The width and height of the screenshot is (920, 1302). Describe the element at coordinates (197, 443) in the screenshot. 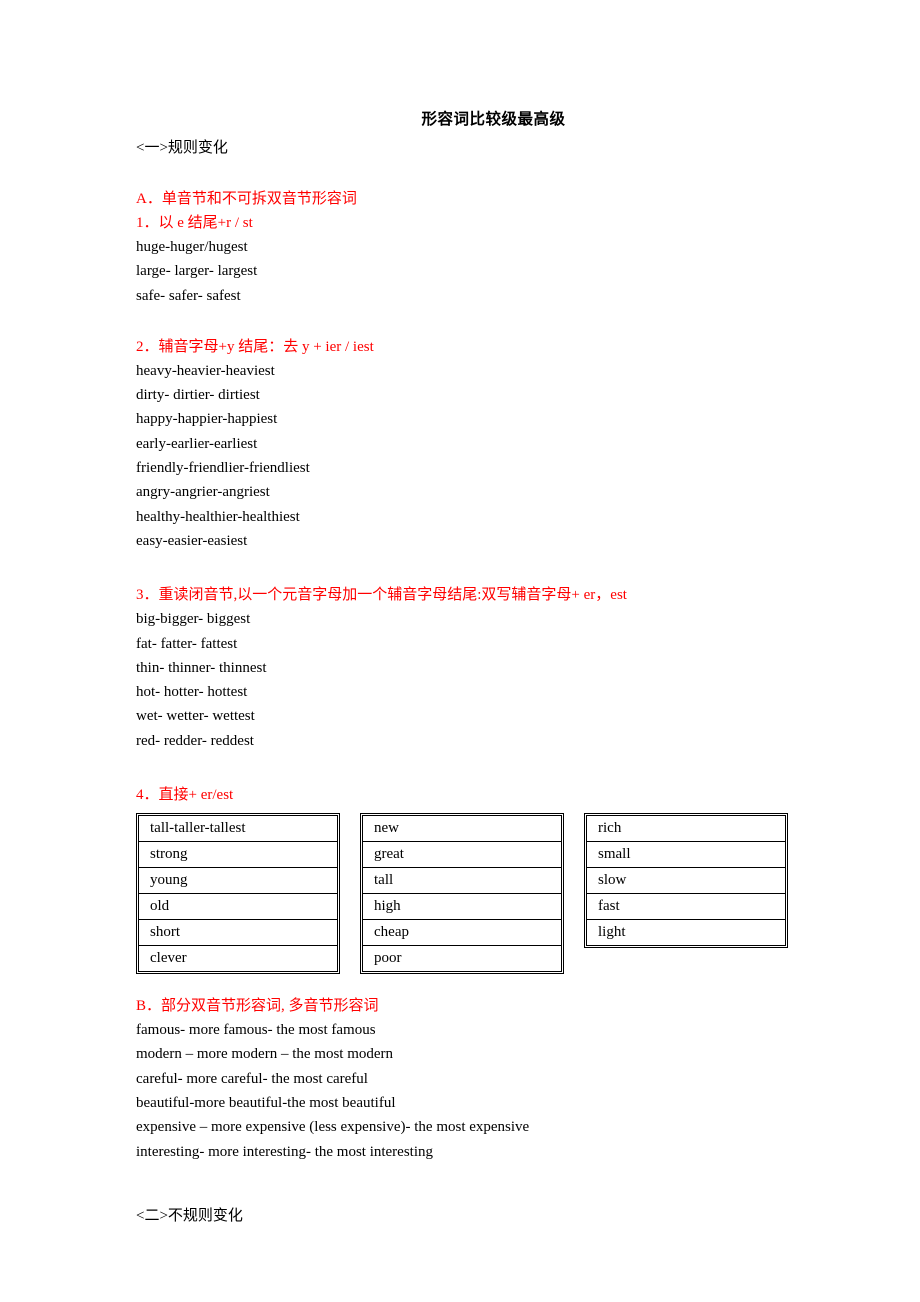

I see `word-line: early-earlier-earliest` at that location.